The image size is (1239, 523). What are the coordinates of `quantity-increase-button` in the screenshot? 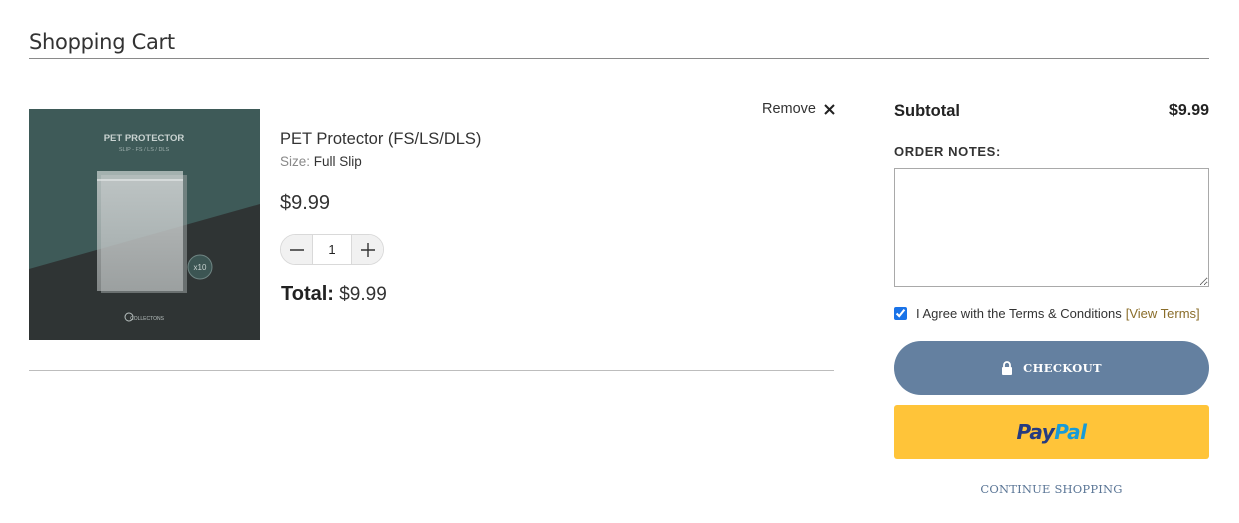 It's located at (367, 249).